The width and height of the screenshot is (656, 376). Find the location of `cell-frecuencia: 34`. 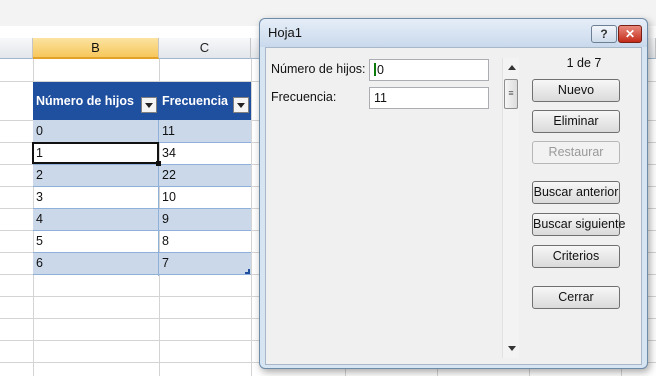

cell-frecuencia: 34 is located at coordinates (205, 153).